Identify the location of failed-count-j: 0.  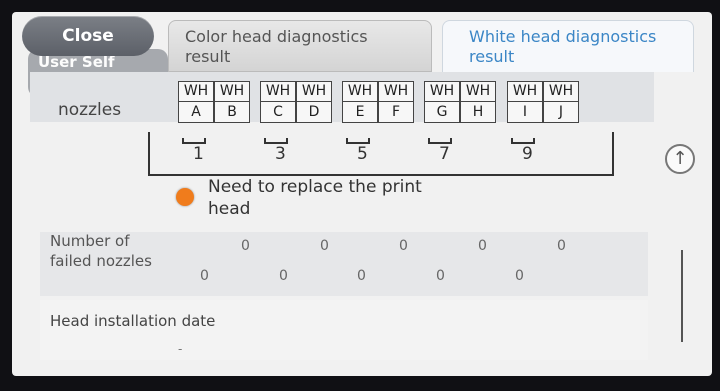
(561, 246).